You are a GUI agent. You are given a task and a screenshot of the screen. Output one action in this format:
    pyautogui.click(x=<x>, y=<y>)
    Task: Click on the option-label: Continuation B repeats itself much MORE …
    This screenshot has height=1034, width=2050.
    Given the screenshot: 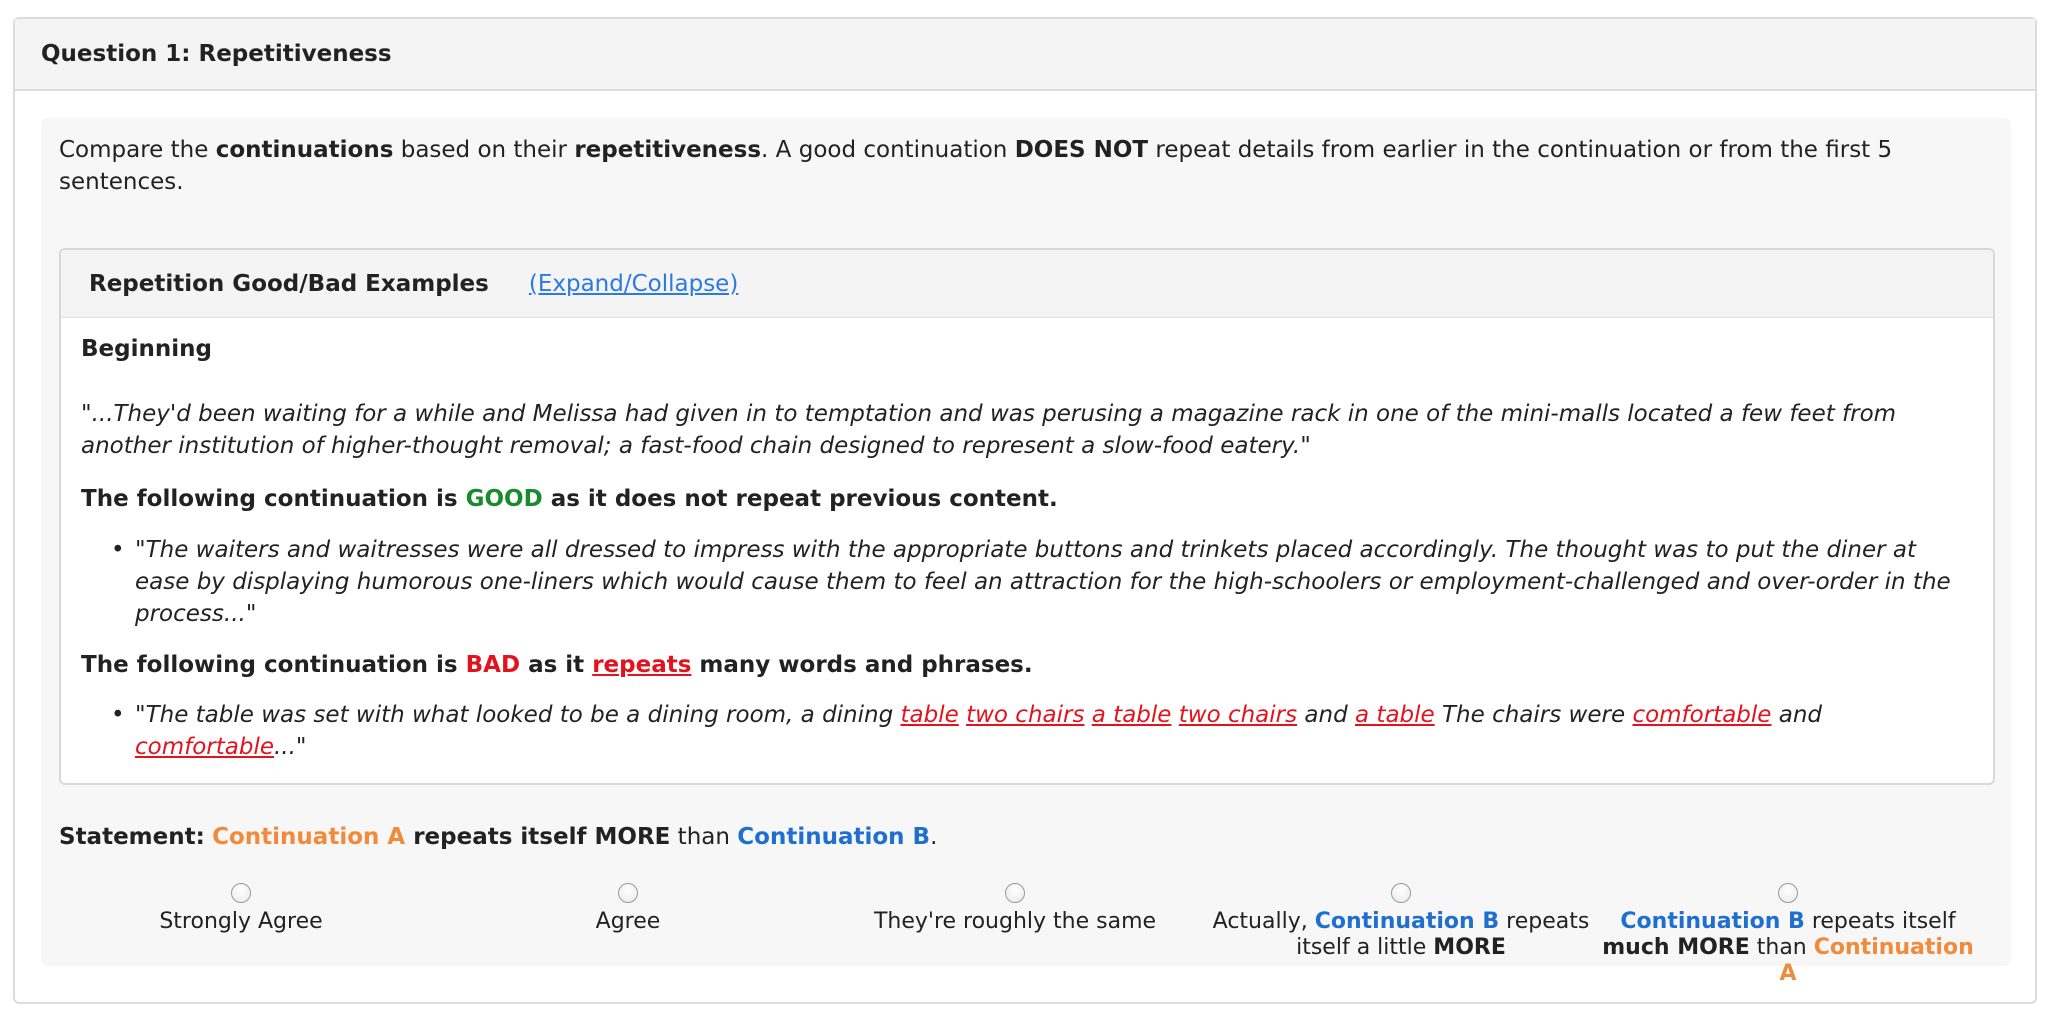 What is the action you would take?
    pyautogui.click(x=1788, y=948)
    